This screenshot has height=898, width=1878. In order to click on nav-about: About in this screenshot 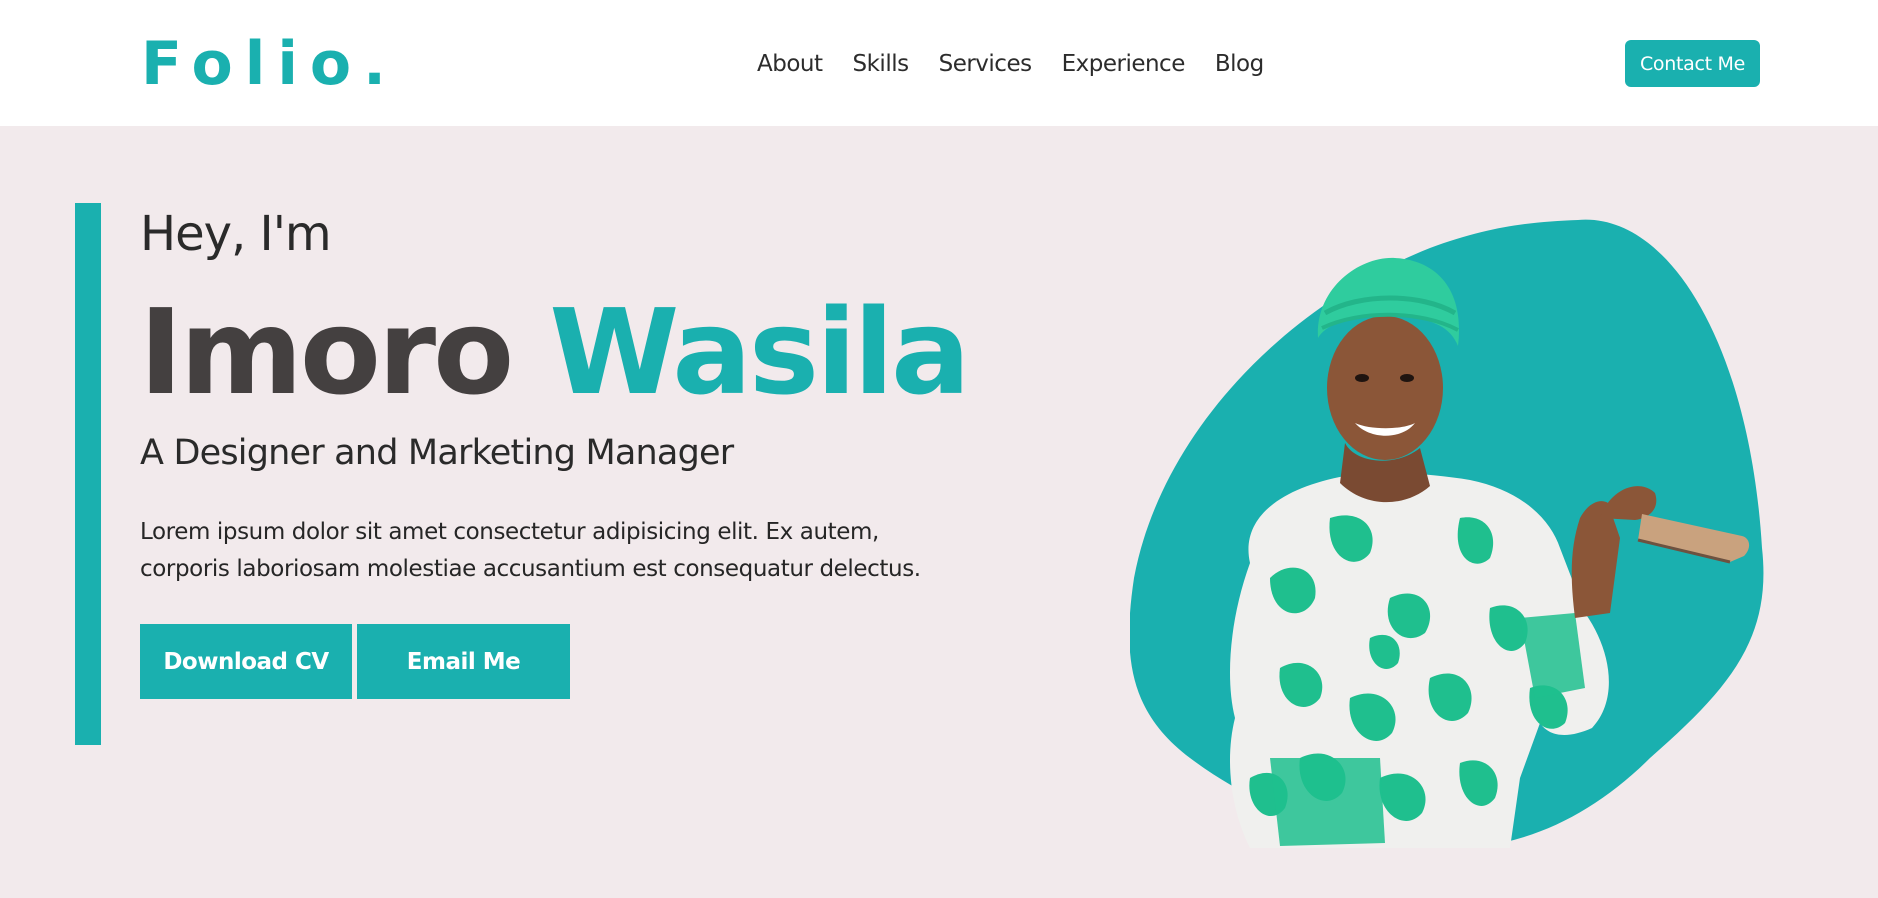, I will do `click(790, 64)`.